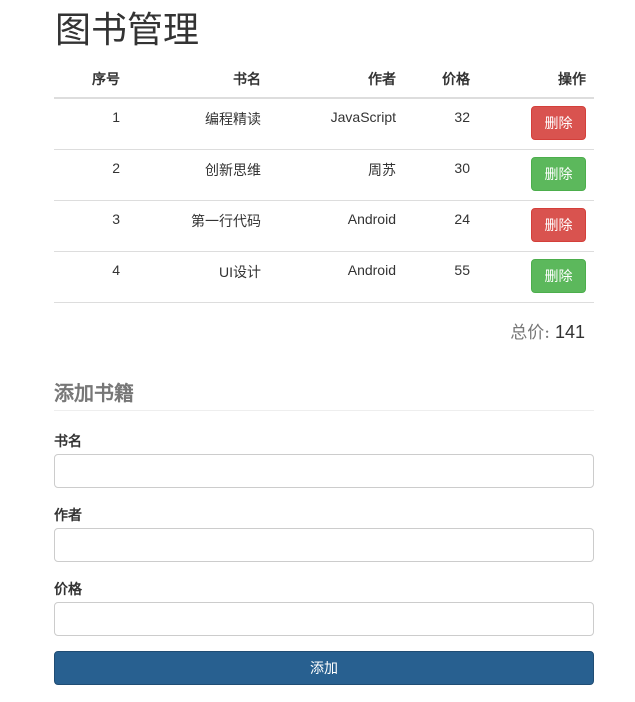 This screenshot has height=702, width=635. I want to click on cell-price: 30, so click(441, 175).